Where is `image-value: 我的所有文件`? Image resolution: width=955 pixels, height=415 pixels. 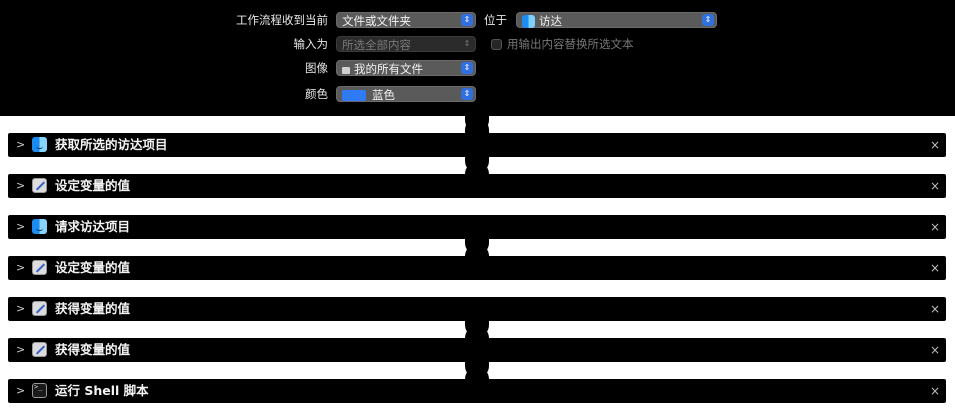 image-value: 我的所有文件 is located at coordinates (388, 69).